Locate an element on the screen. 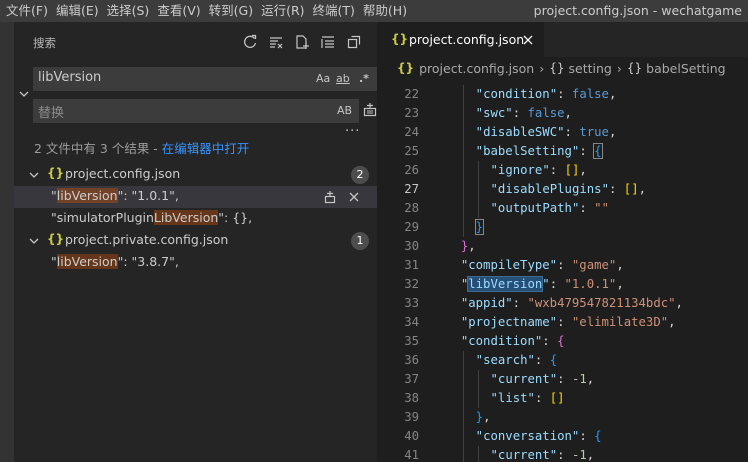 The width and height of the screenshot is (748, 462). use-regex-icon: .* is located at coordinates (364, 79).